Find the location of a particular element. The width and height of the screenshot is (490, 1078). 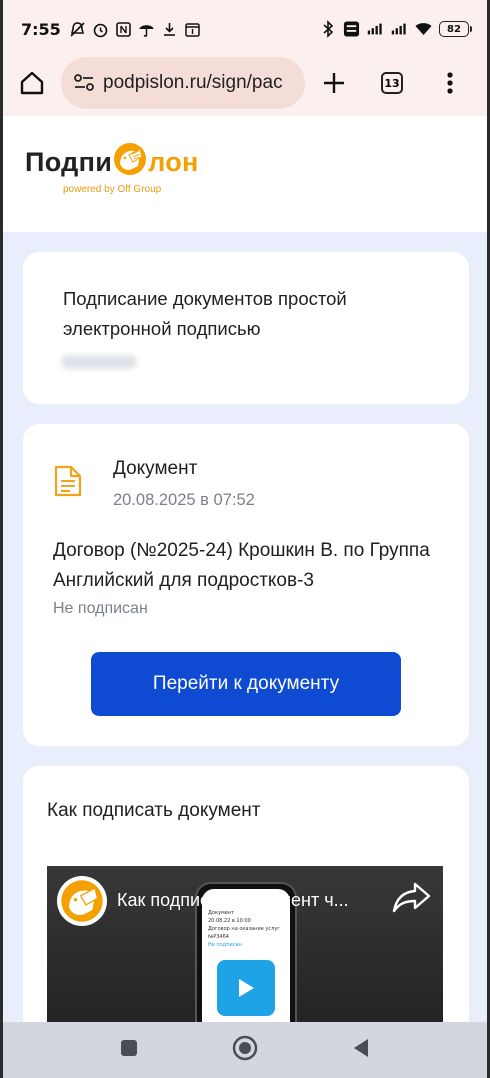

square-icon is located at coordinates (129, 1048).